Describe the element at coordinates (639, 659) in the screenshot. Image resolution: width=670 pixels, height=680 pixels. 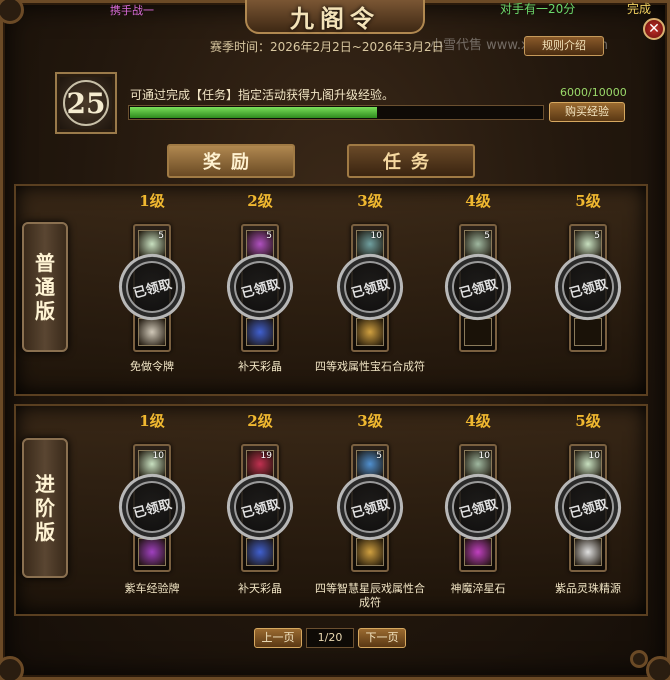
I see `corner-ornament-inner` at that location.